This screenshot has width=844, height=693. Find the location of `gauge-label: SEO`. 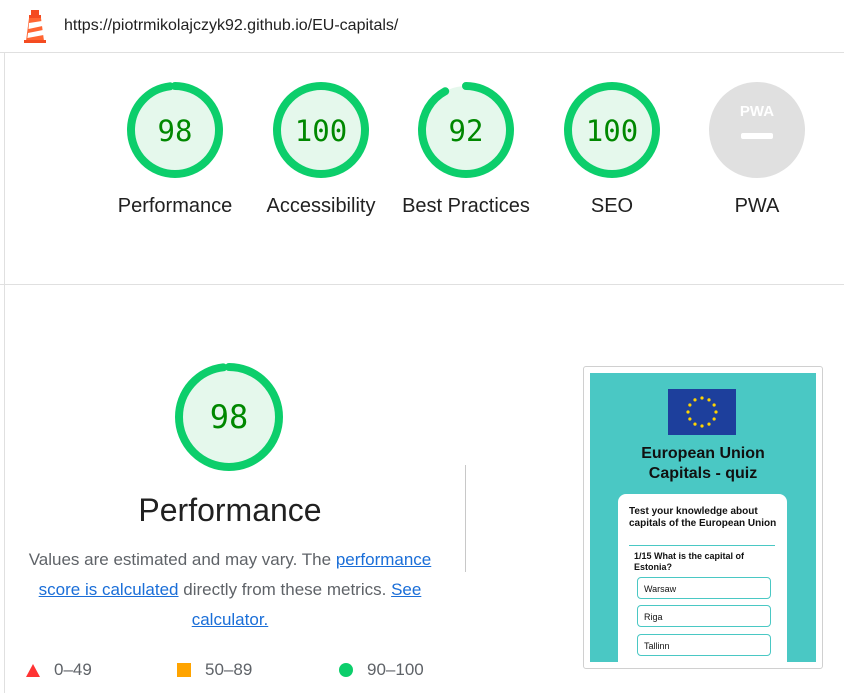

gauge-label: SEO is located at coordinates (612, 206).